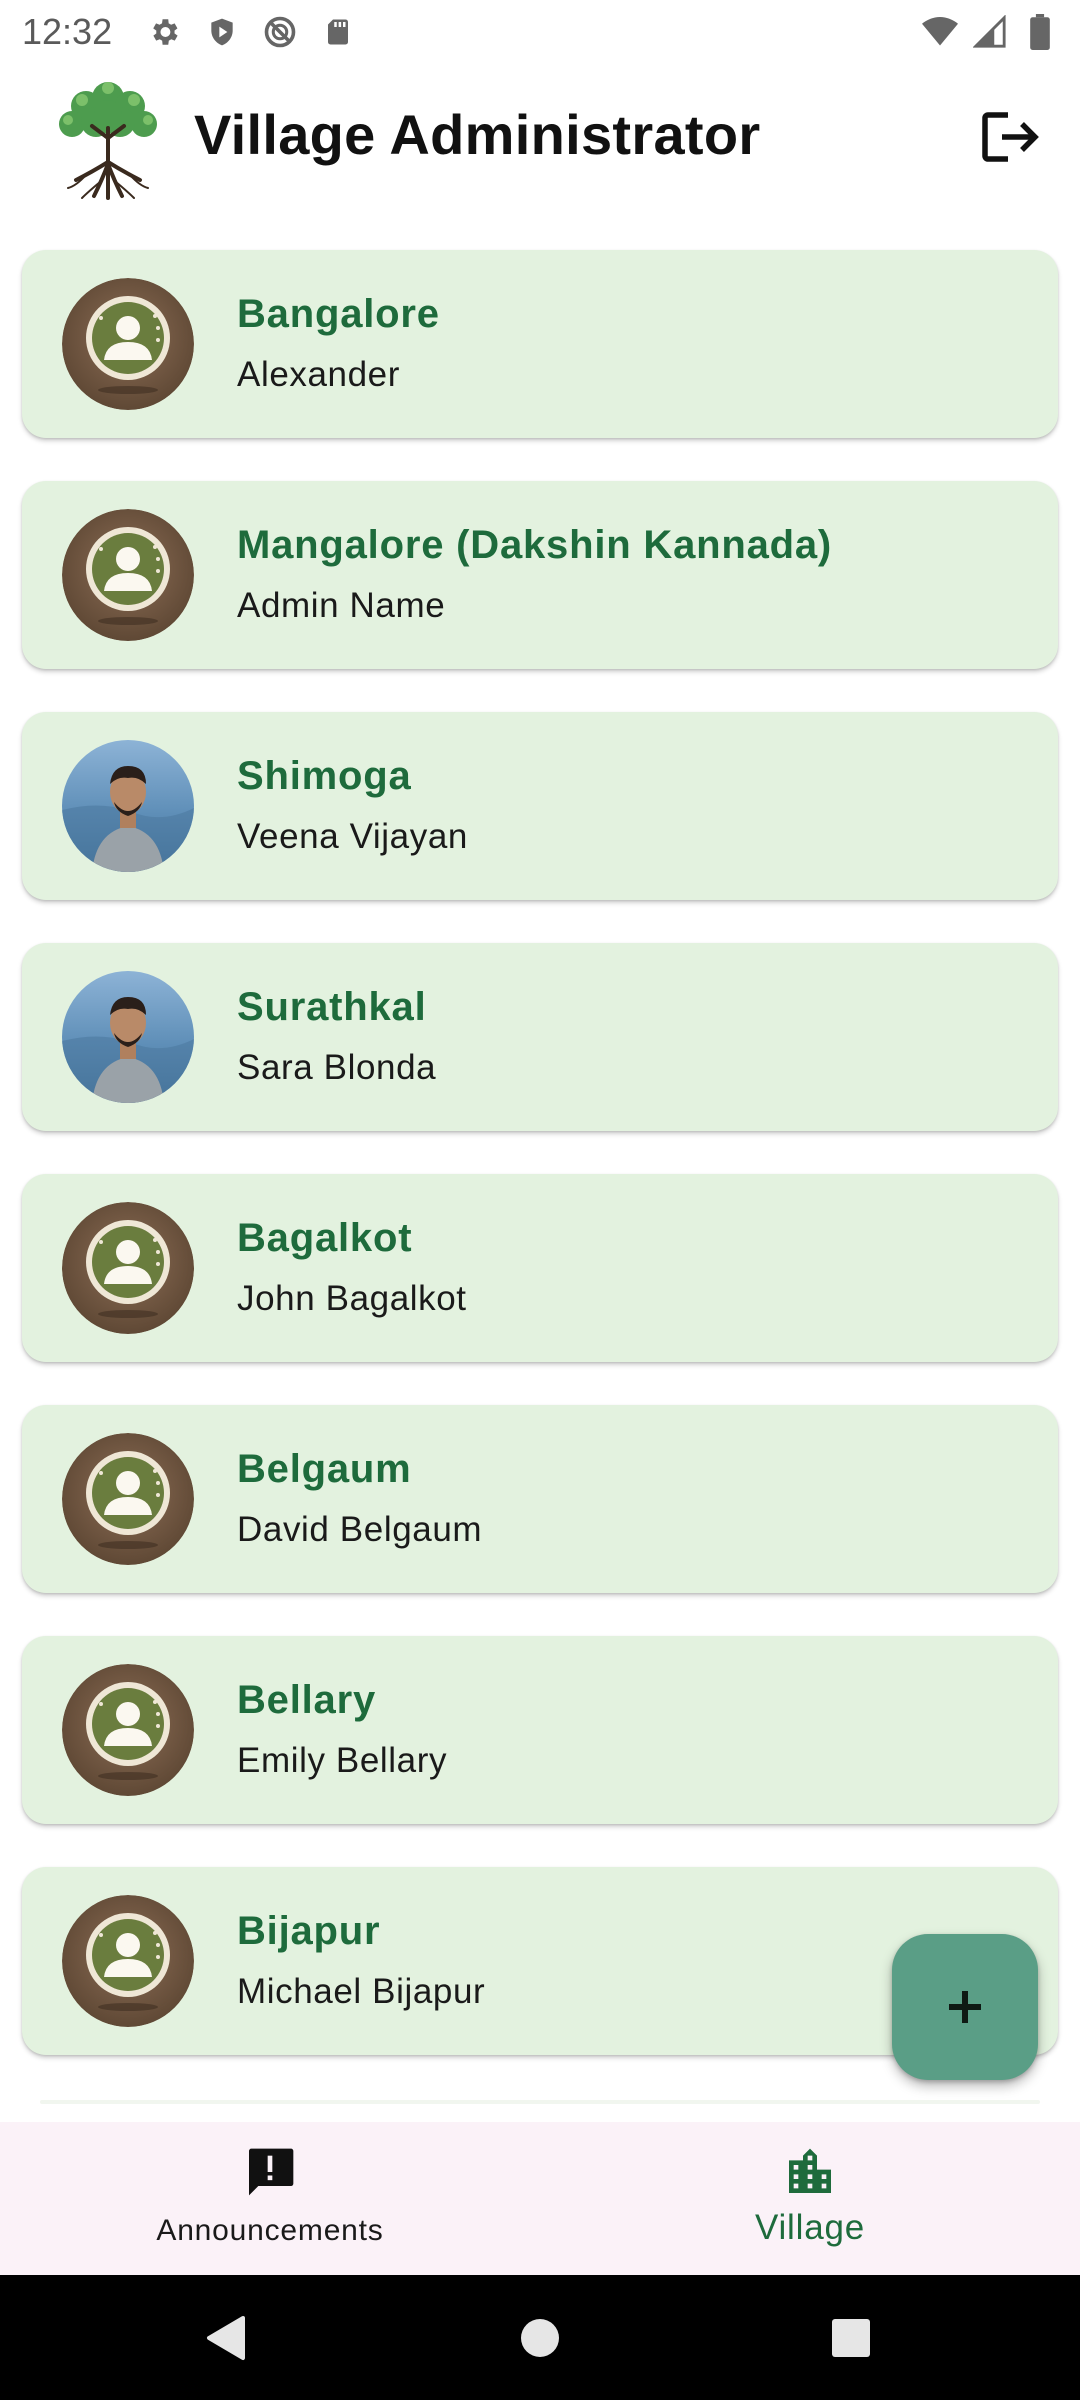 This screenshot has width=1080, height=2400. I want to click on village-card: Bangalore Alexander, so click(540, 344).